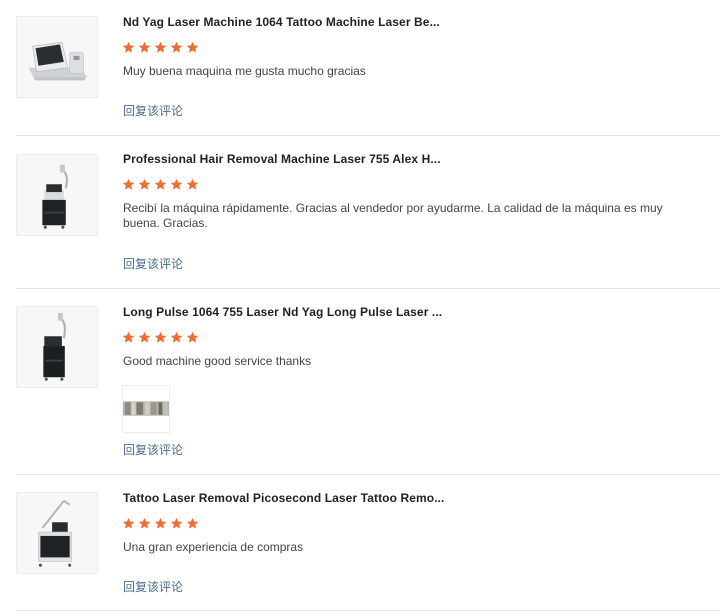 This screenshot has height=613, width=720. I want to click on review-comment: Una gran experiencia de compras, so click(213, 547).